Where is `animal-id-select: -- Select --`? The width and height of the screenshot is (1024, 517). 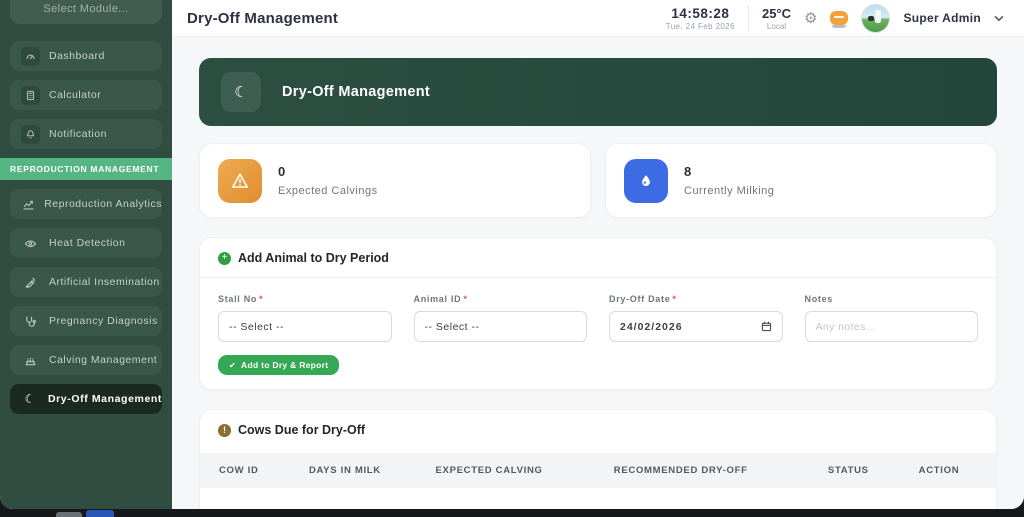
animal-id-select: -- Select -- is located at coordinates (500, 326).